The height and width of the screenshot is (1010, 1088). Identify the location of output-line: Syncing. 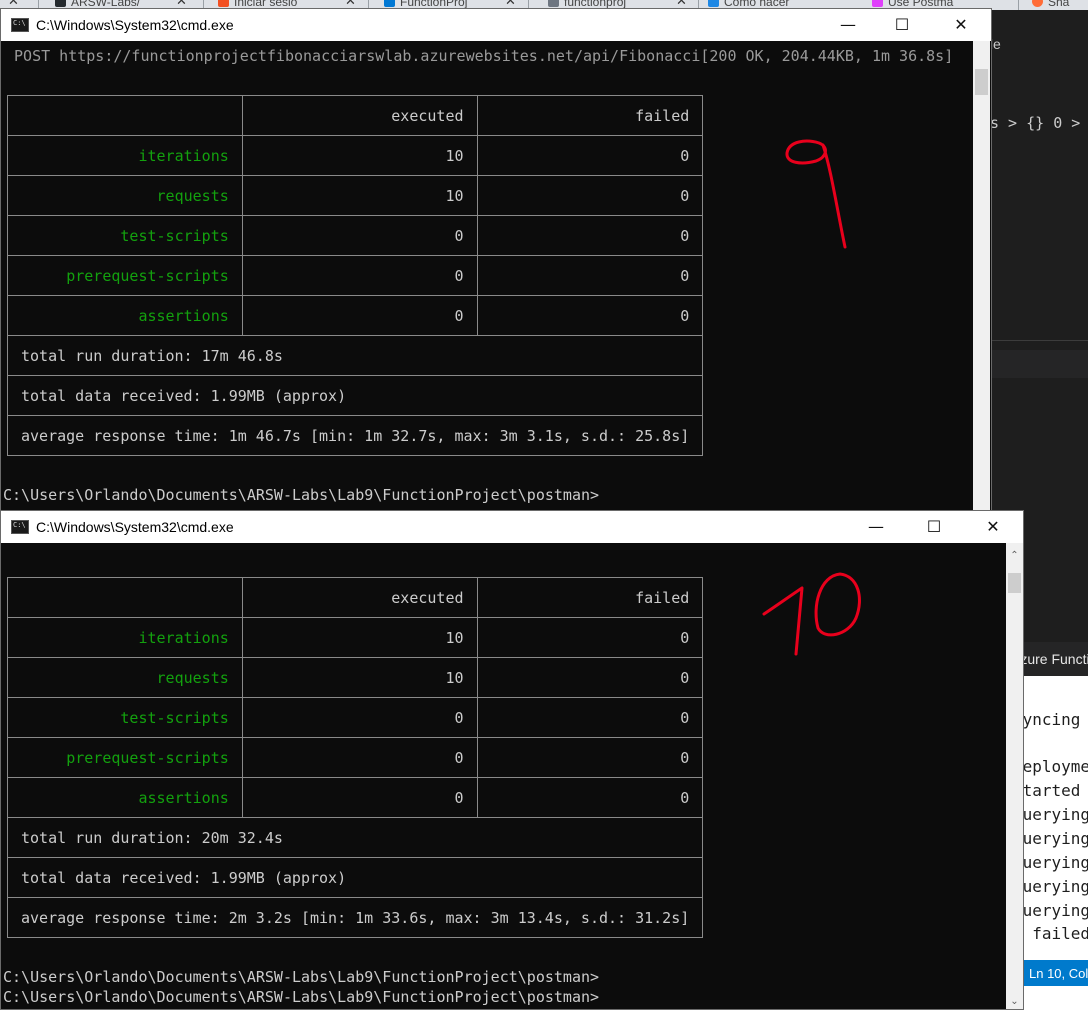
(1052, 719).